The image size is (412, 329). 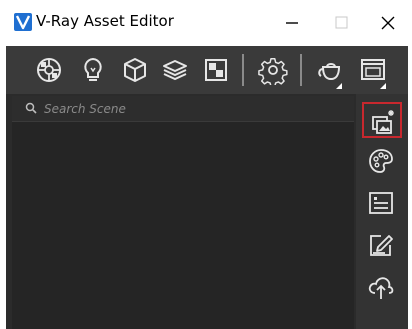 I want to click on search-bar, so click(x=183, y=109).